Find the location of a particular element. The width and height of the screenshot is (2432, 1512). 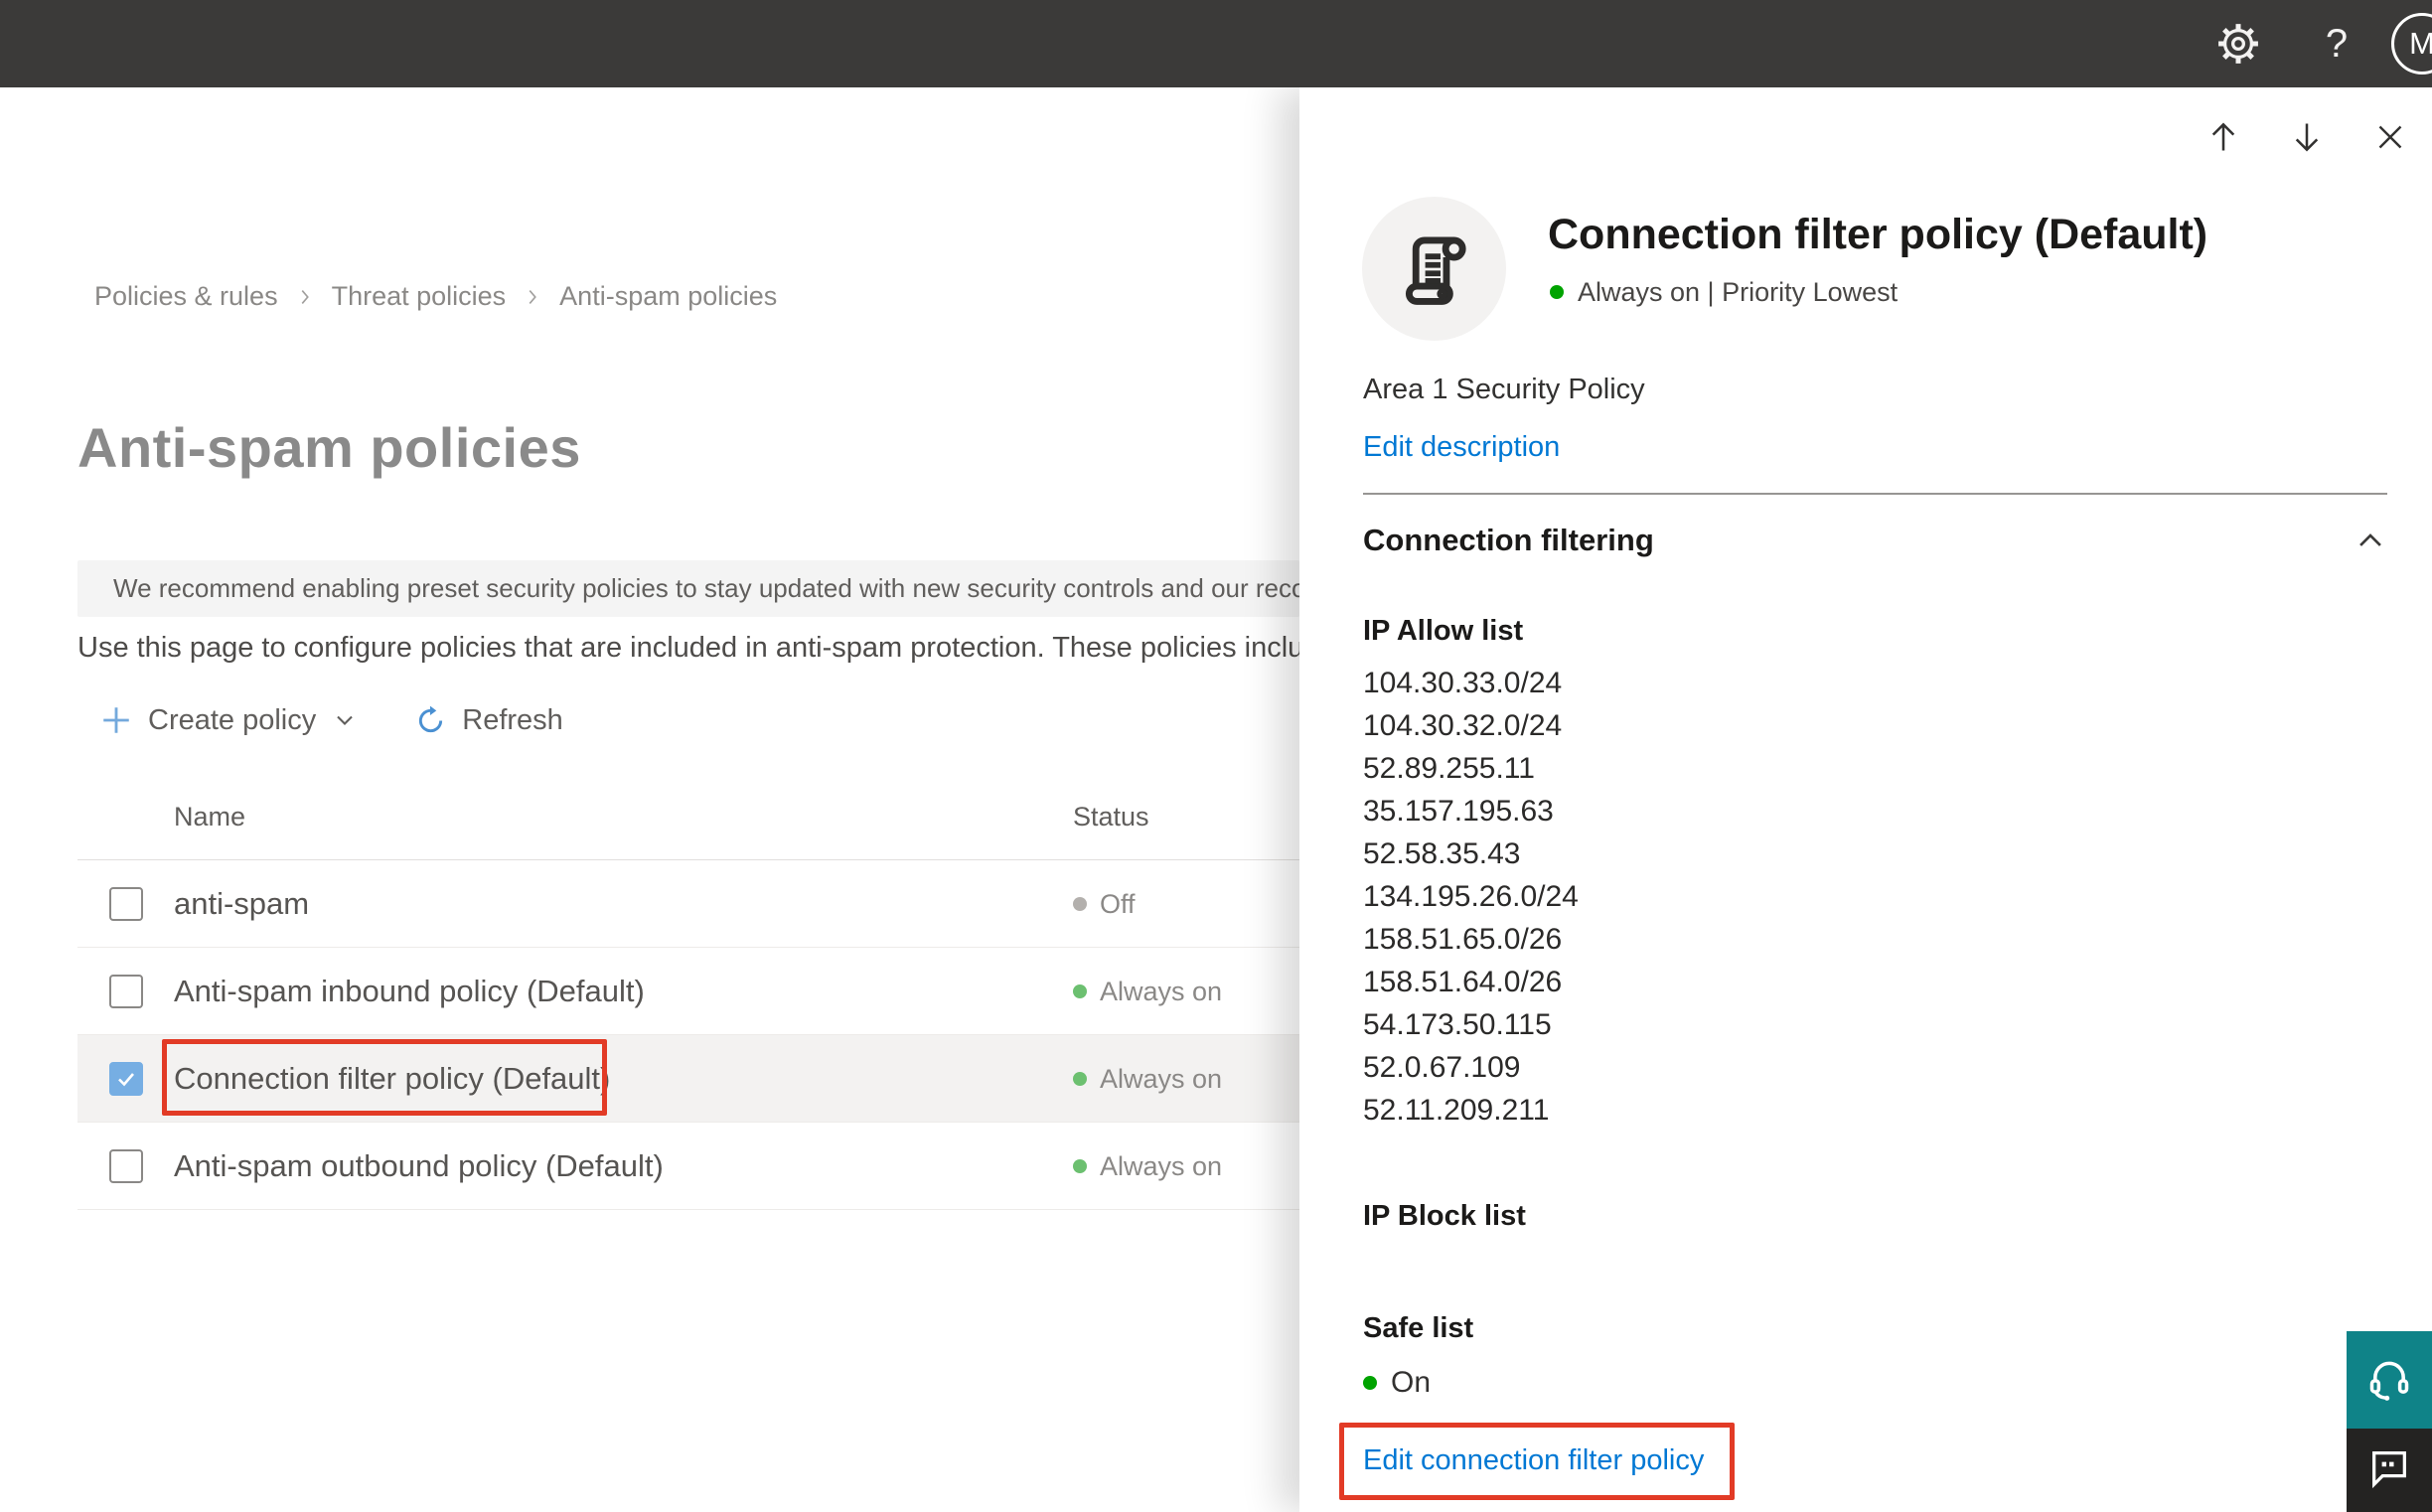

safe-list-status: On is located at coordinates (1397, 1383).